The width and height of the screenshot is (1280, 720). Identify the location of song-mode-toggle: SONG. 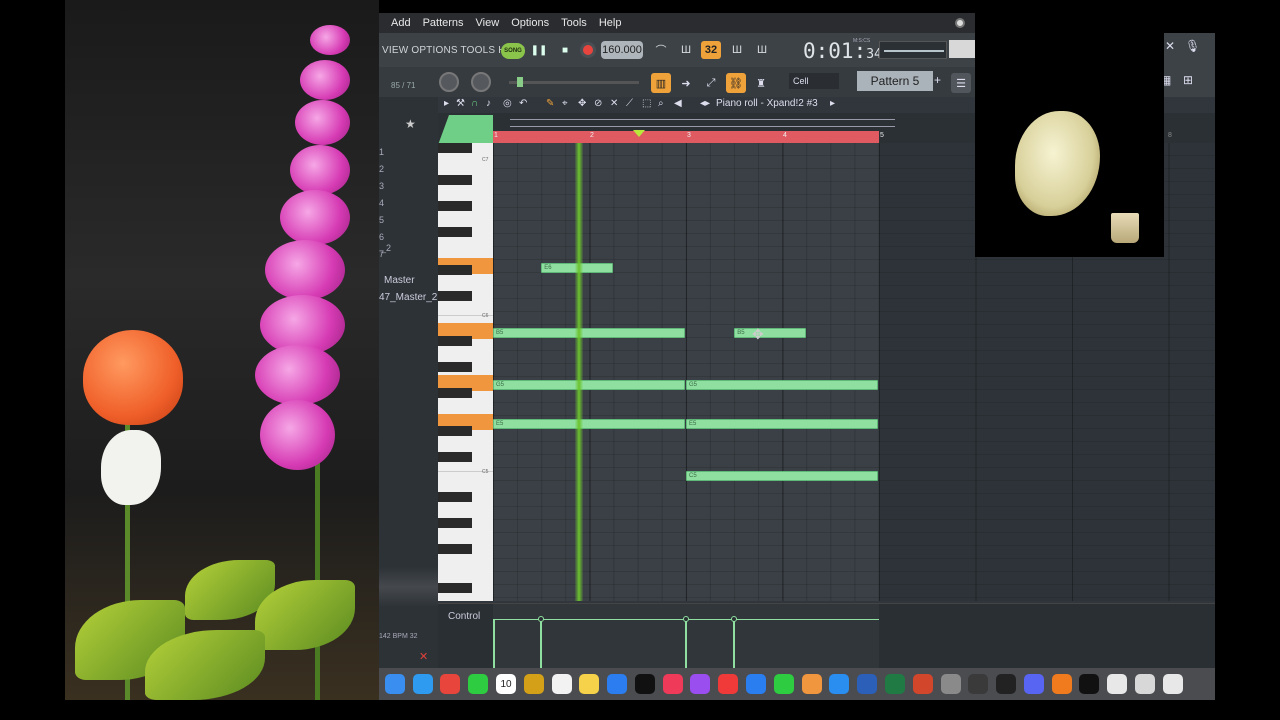
(513, 51).